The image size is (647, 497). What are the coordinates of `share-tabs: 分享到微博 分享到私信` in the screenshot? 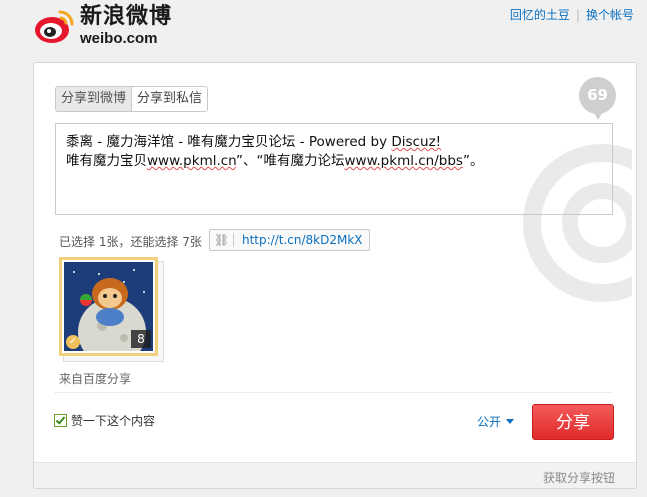 It's located at (132, 99).